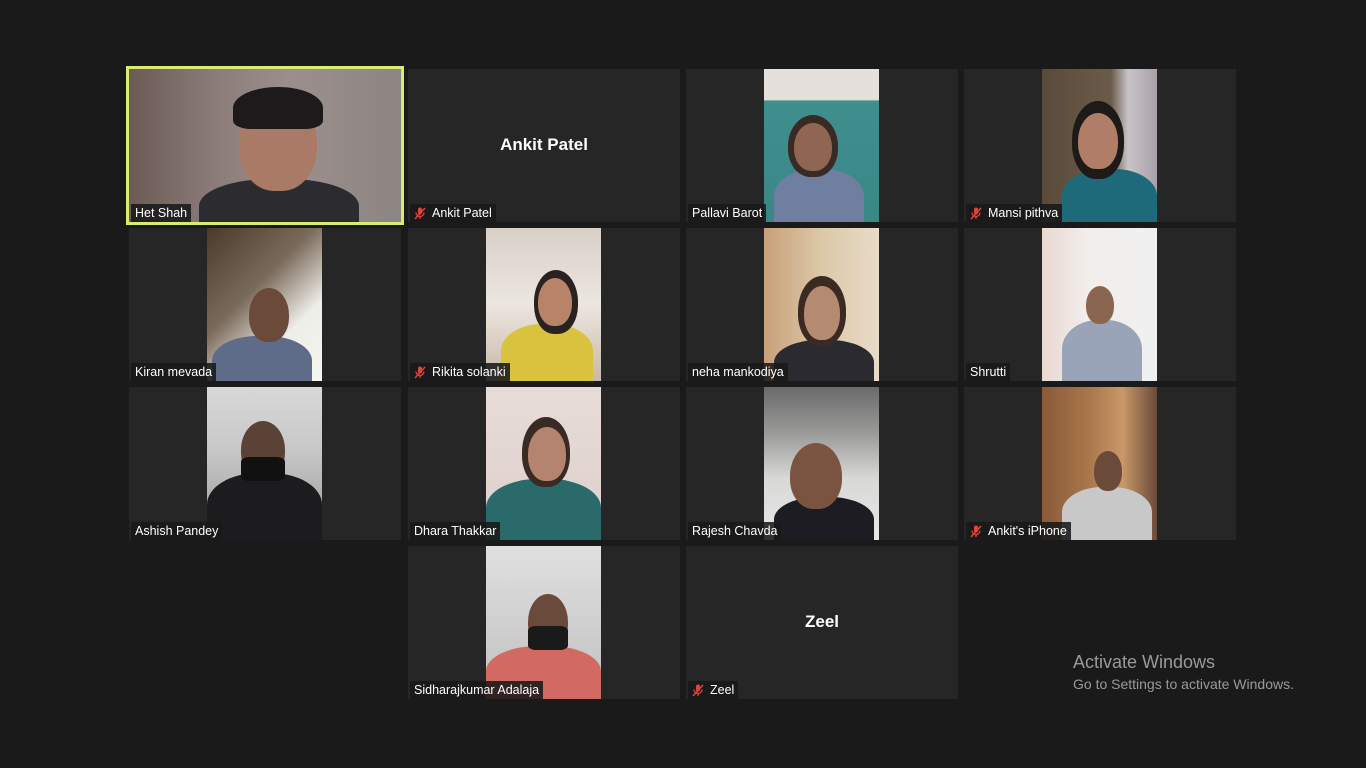 The image size is (1366, 768). I want to click on participant-name: Ankit's iPhone, so click(1027, 531).